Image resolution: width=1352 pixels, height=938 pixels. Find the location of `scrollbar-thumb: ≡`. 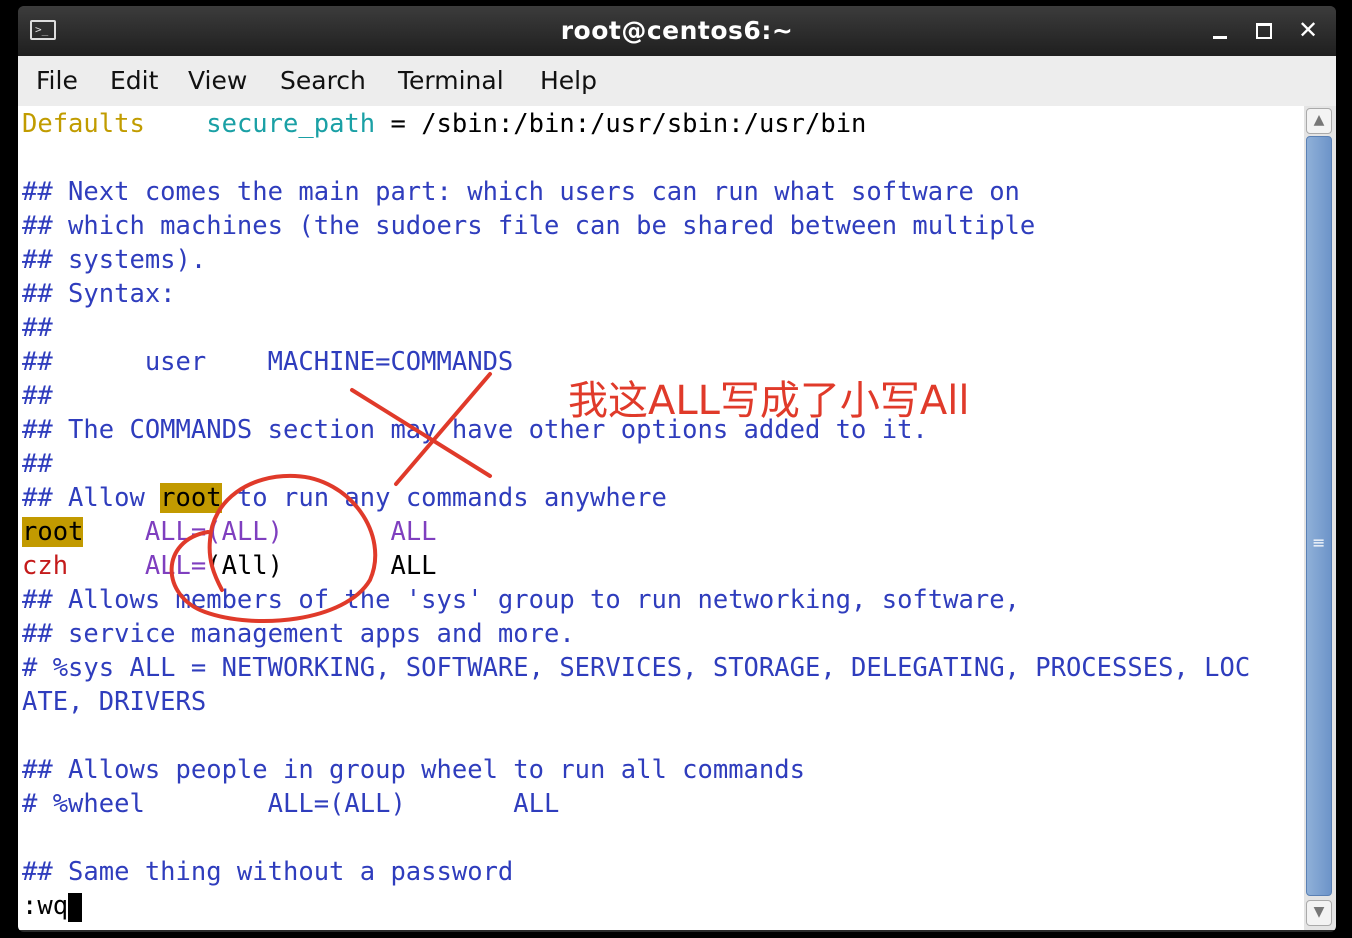

scrollbar-thumb: ≡ is located at coordinates (1319, 516).